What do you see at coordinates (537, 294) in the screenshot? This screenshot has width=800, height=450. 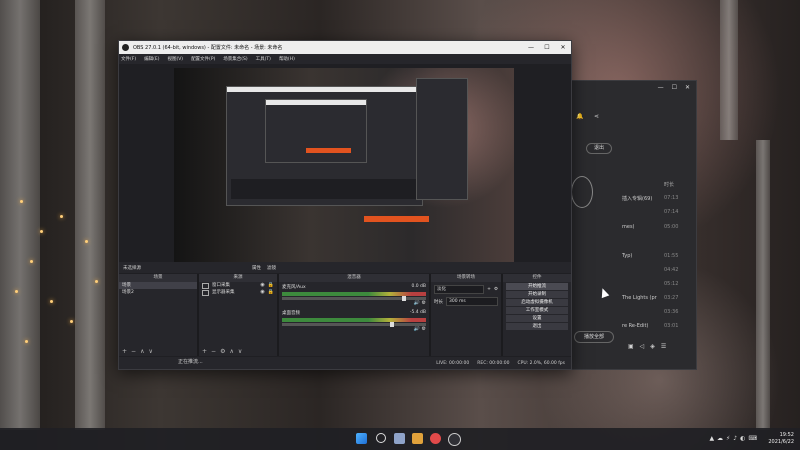 I see `start-recording-button: 开始录制` at bounding box center [537, 294].